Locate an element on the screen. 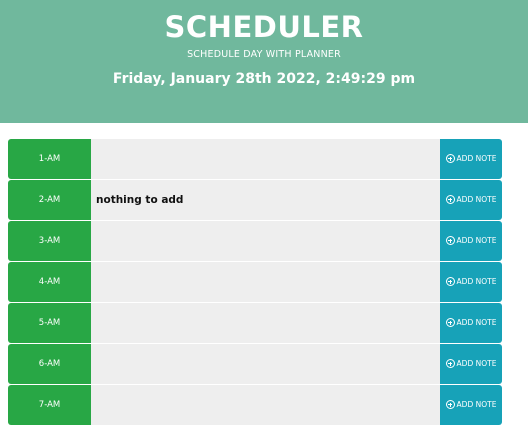  note-field: nothing to add is located at coordinates (265, 200).